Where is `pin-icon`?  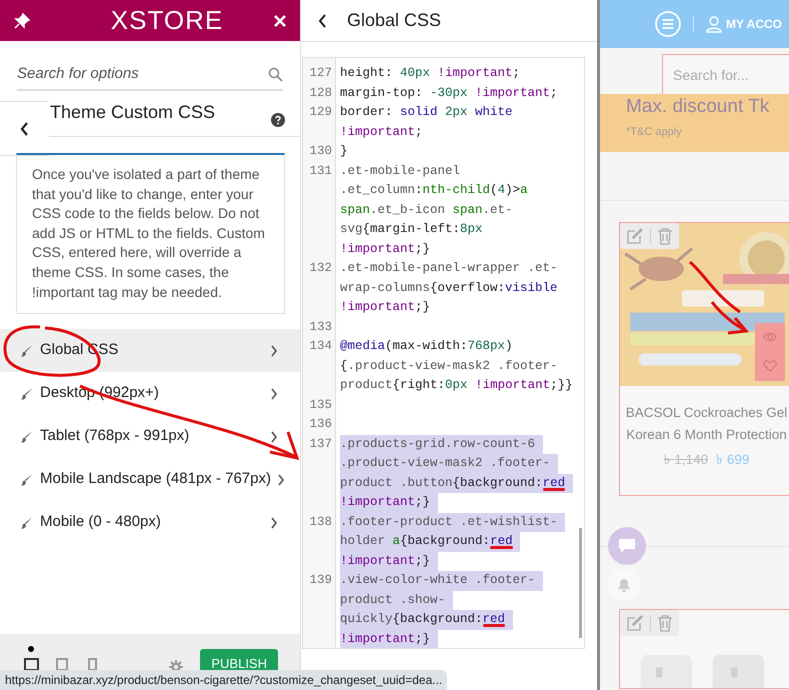
pin-icon is located at coordinates (22, 20).